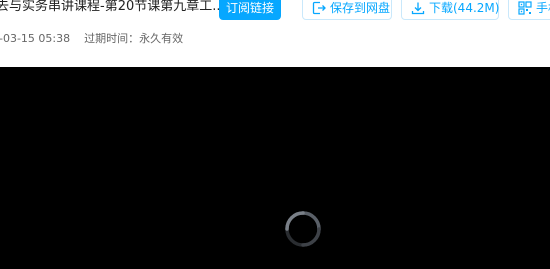 The height and width of the screenshot is (269, 550). I want to click on save-to-drive-button: 保存到网盘, so click(347, 10).